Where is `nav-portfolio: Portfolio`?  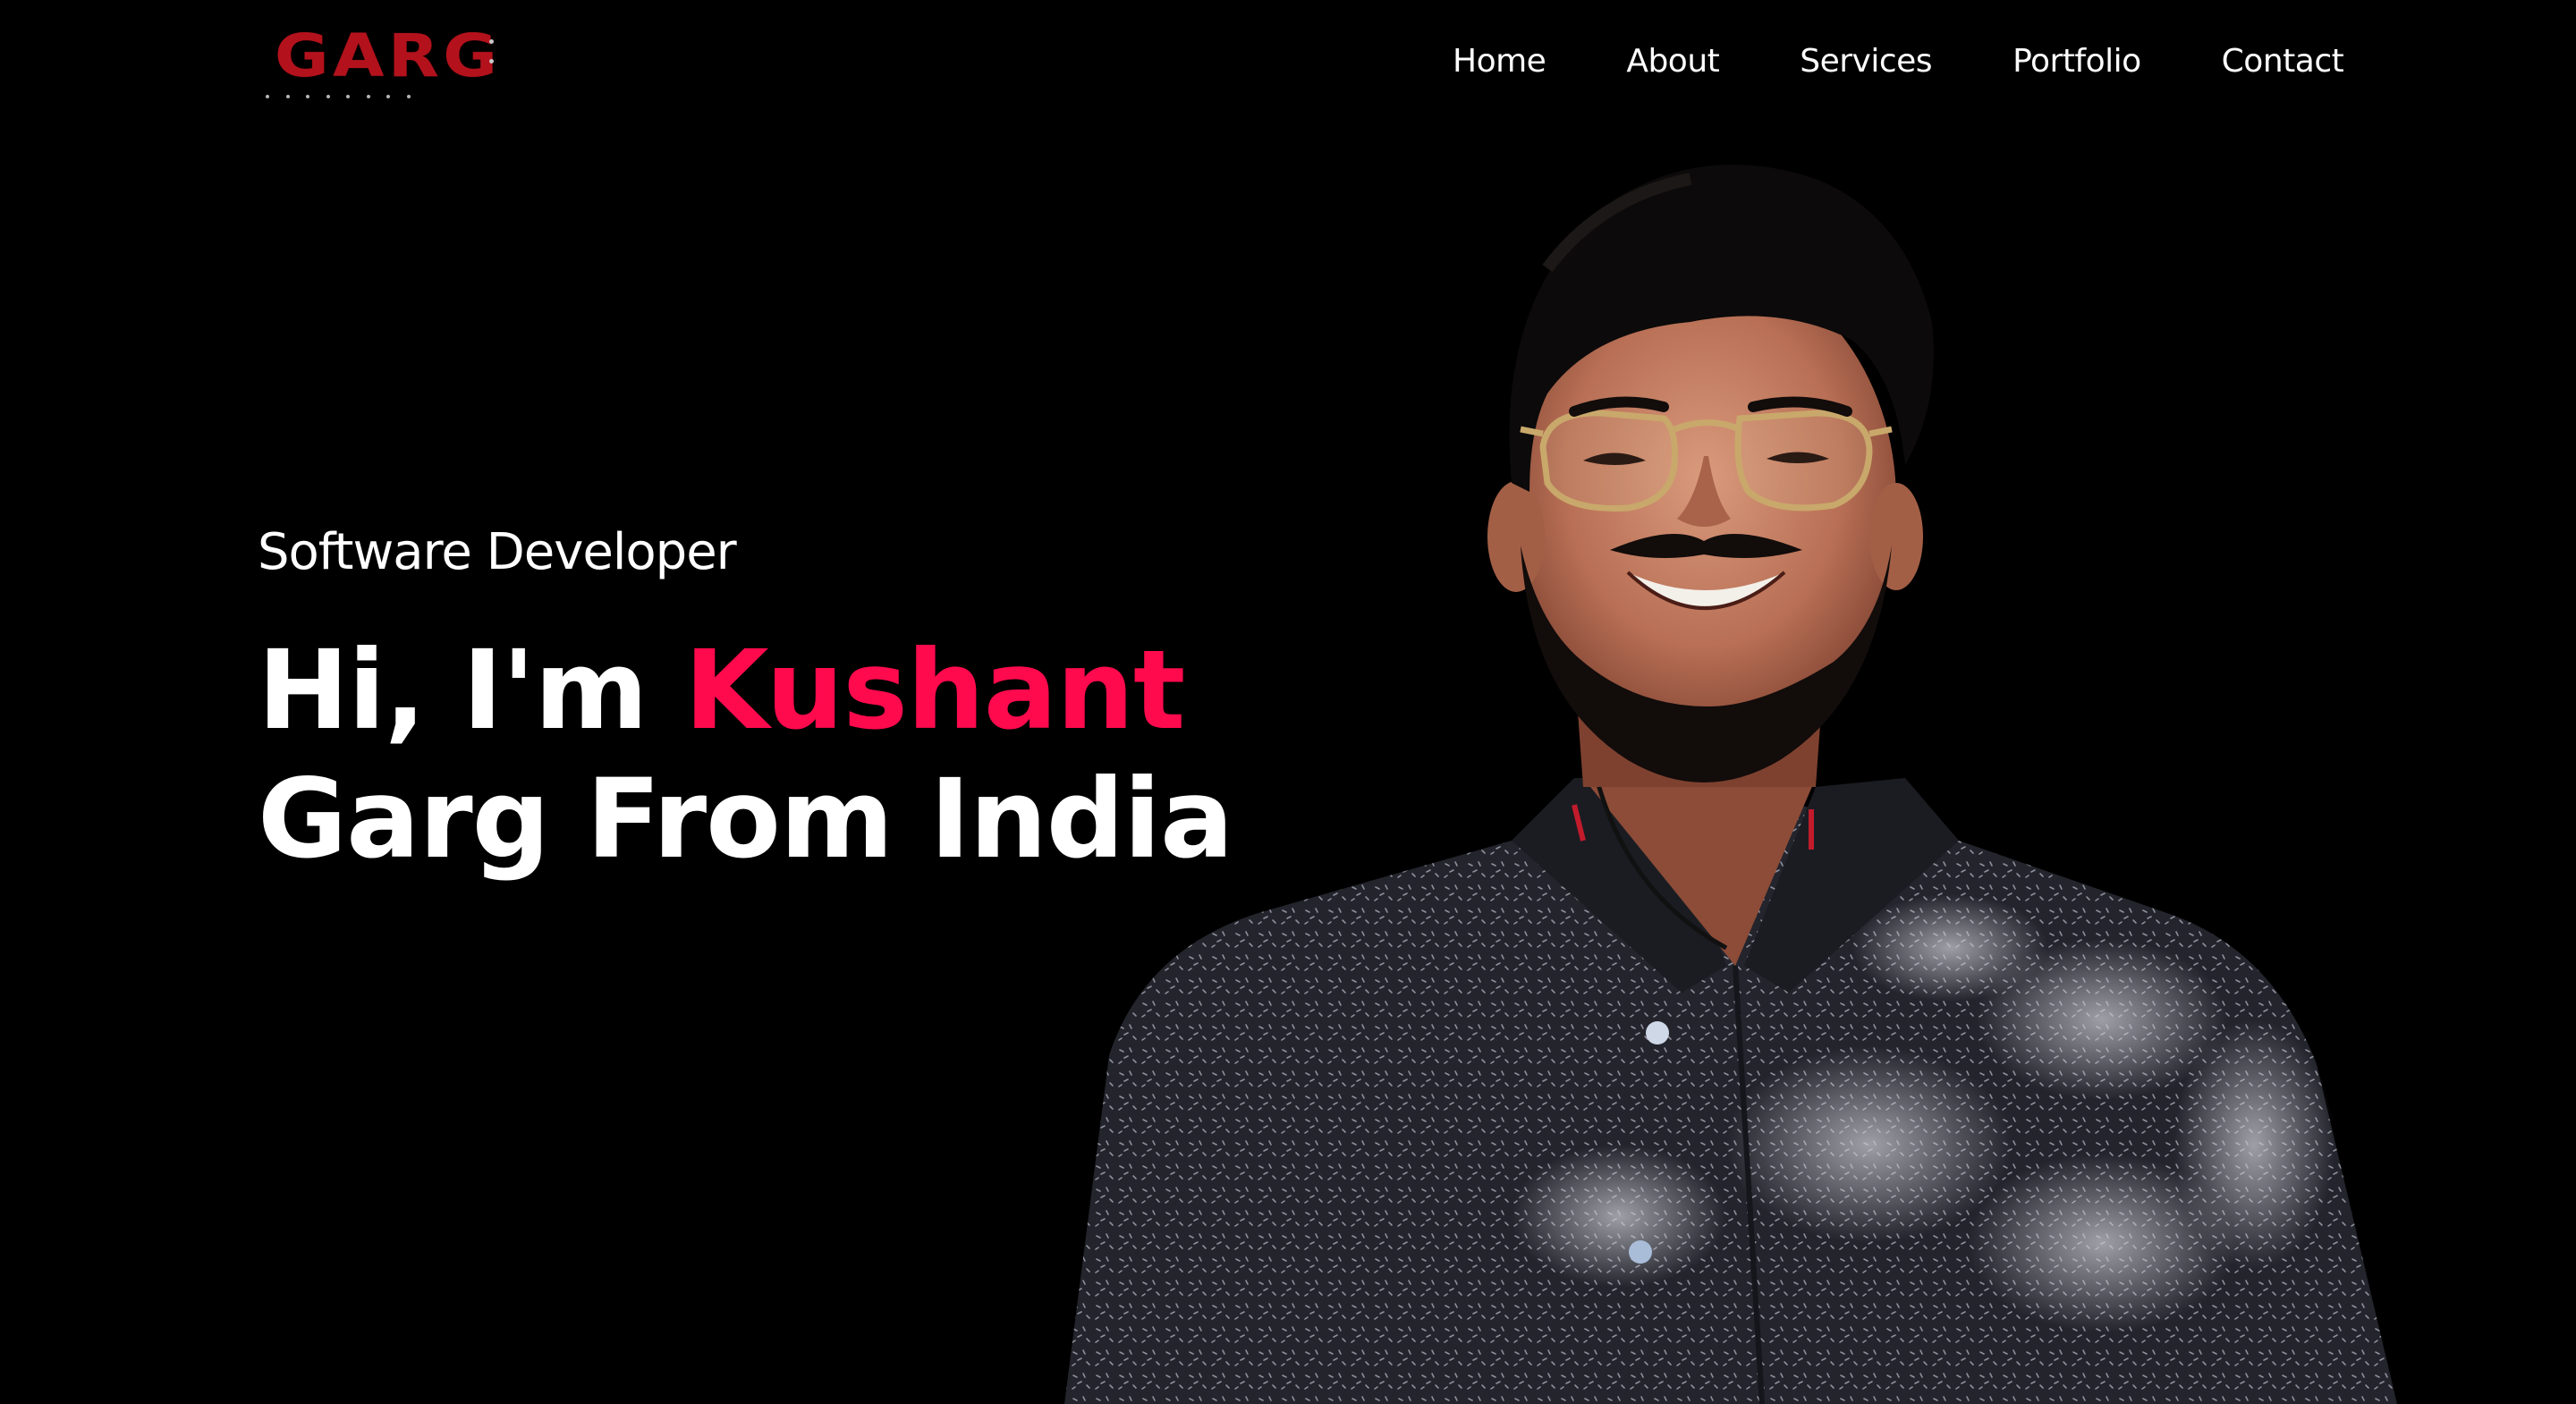 nav-portfolio: Portfolio is located at coordinates (2076, 62).